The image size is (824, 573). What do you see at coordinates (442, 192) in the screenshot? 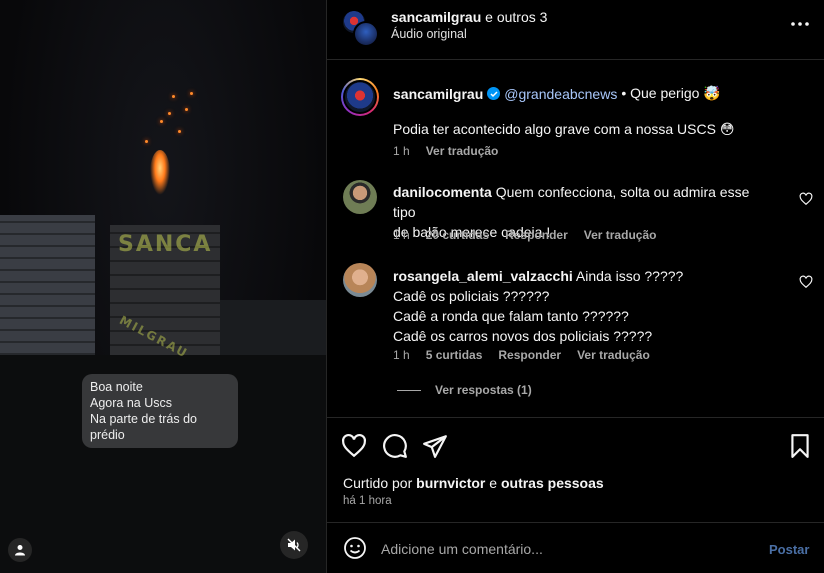
I see `comment-username: danilocomenta` at bounding box center [442, 192].